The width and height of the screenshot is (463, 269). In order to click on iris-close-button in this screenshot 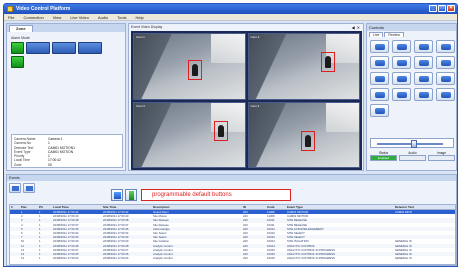, I will do `click(379, 78)`.